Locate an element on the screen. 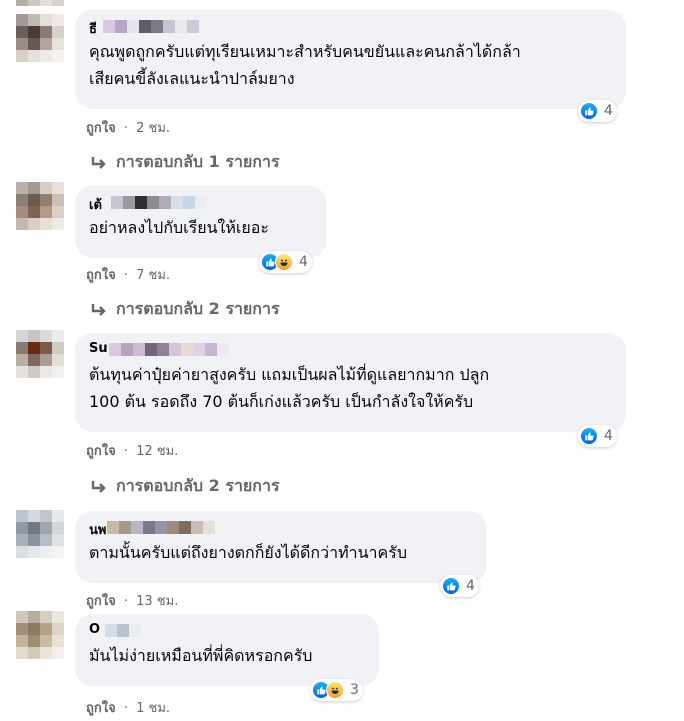  comment-actions: ถูกใจ · 7 ชม. is located at coordinates (128, 275).